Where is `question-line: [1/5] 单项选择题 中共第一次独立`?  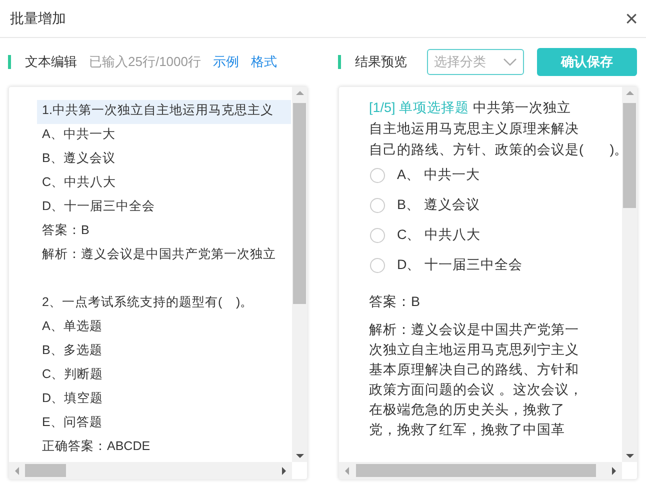
question-line: [1/5] 单项选择题 中共第一次独立 is located at coordinates (470, 108).